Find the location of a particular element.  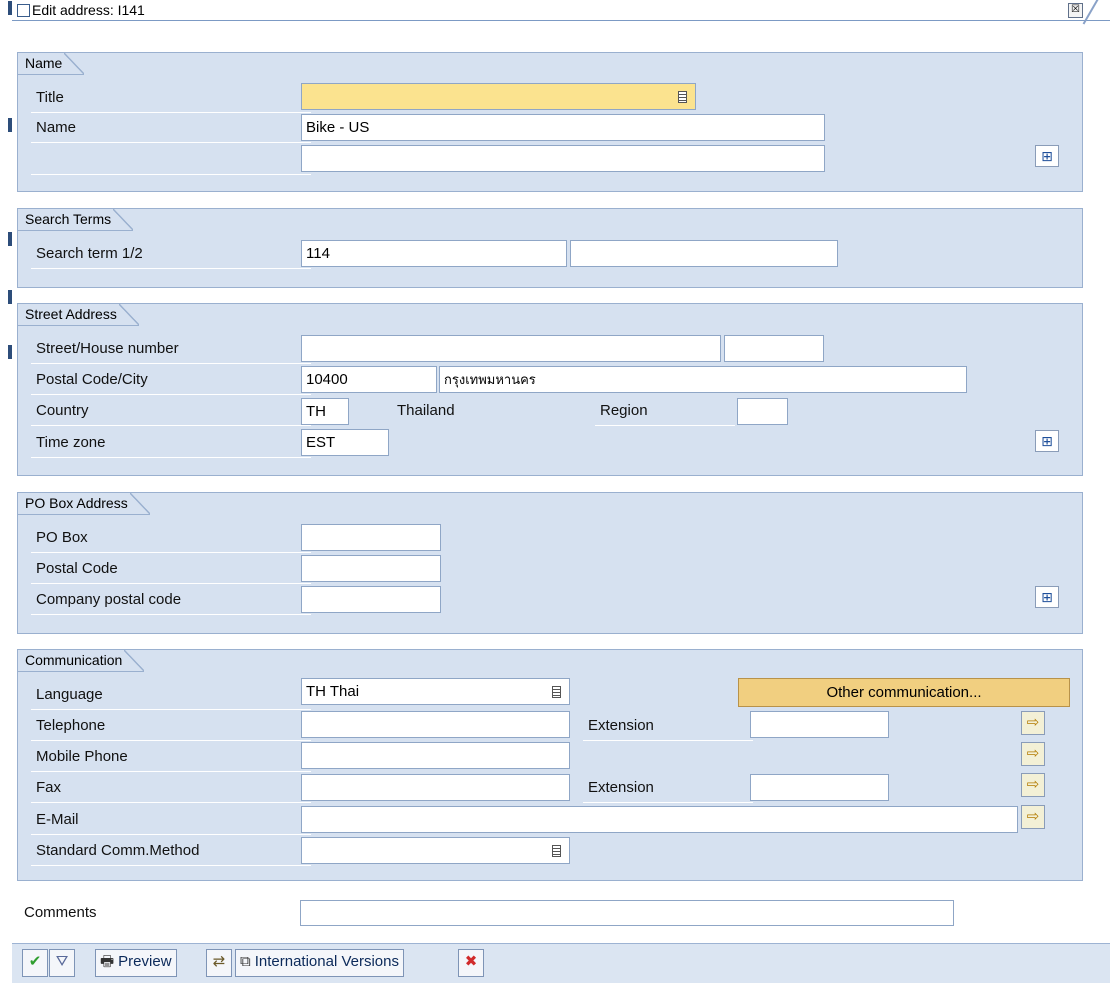

cancel-icon: ✖ is located at coordinates (471, 961).